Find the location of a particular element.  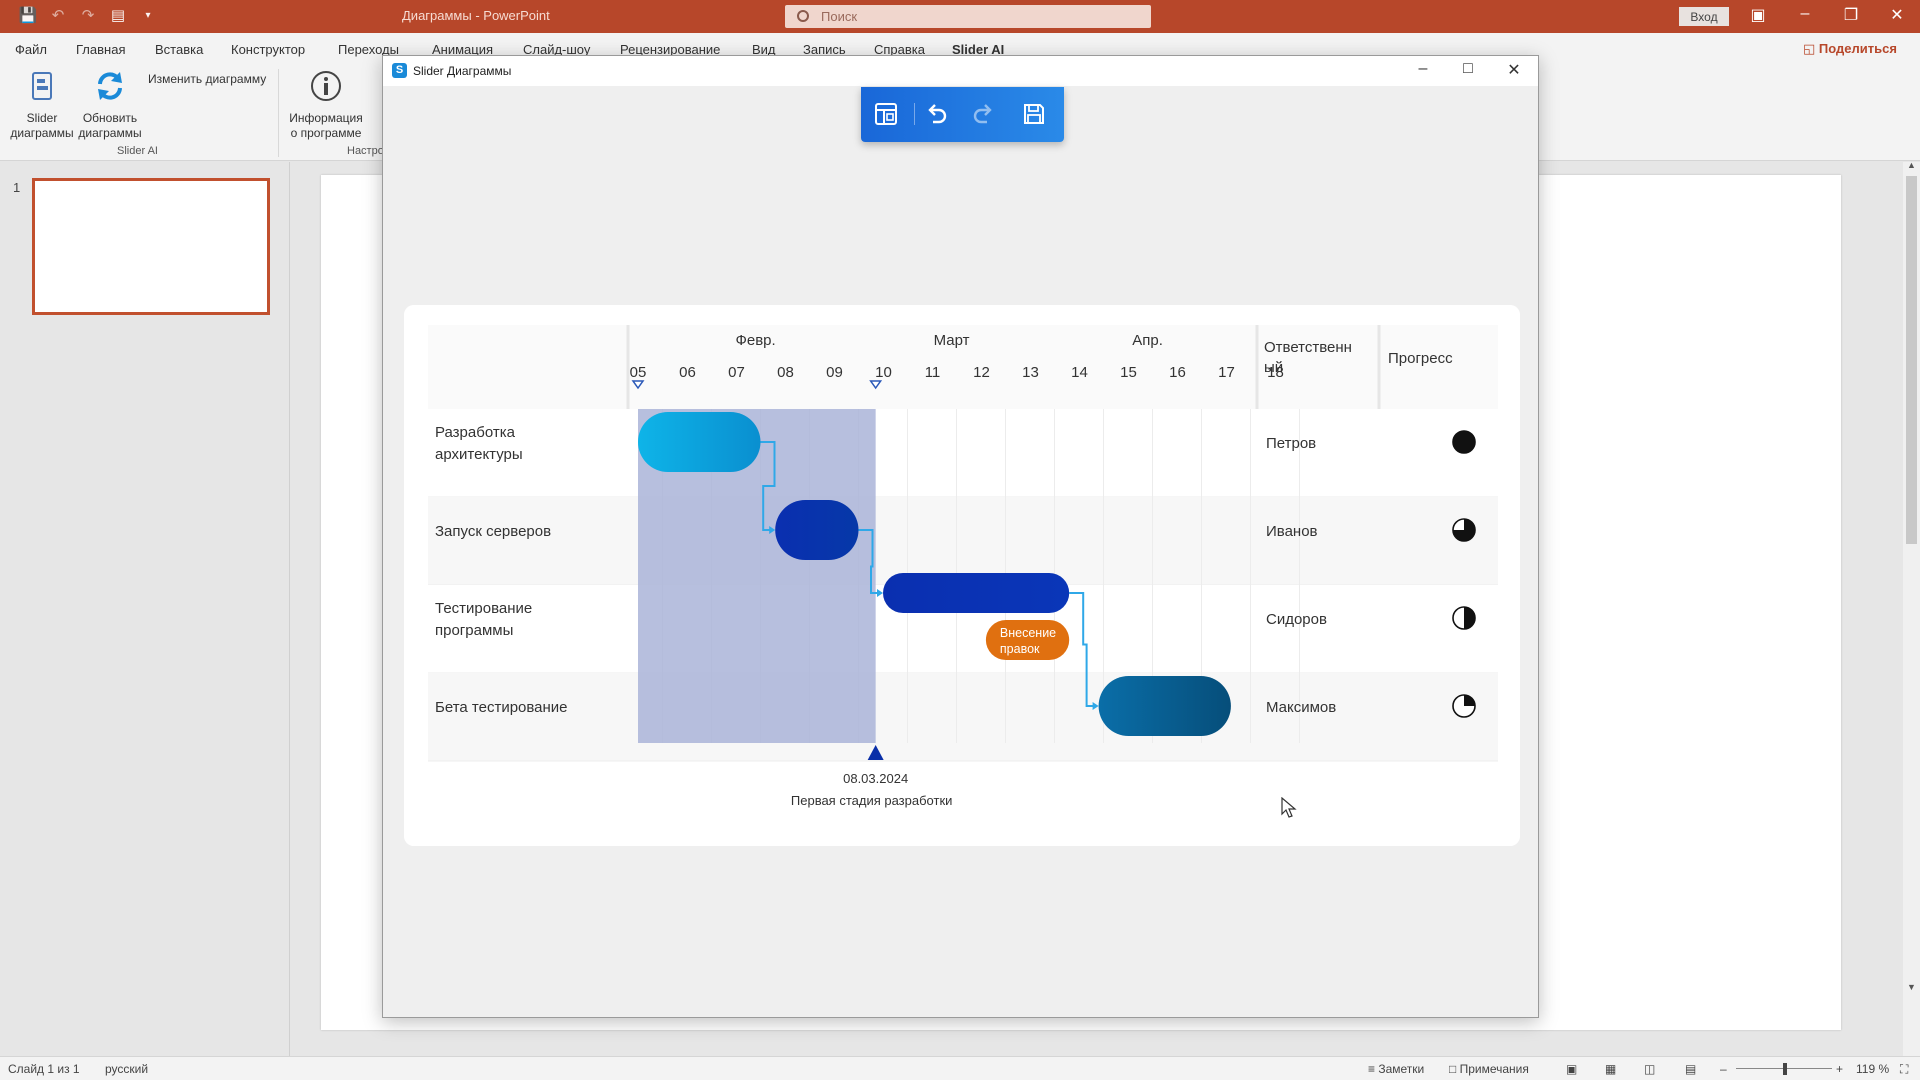

redo-icon: ↷ is located at coordinates (88, 15).